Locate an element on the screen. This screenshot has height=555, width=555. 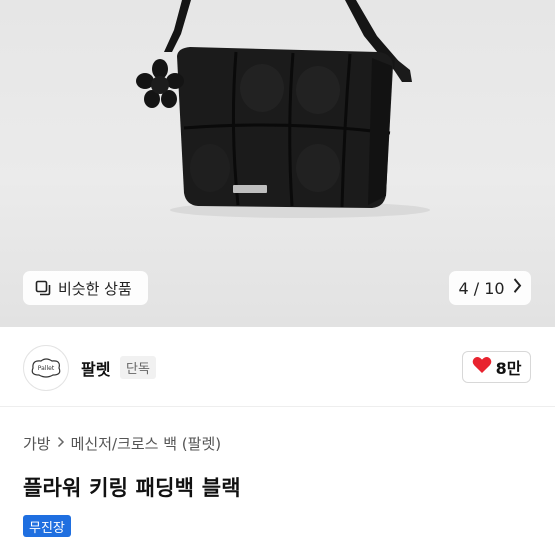
seller-logo-icon: Pallet is located at coordinates (46, 368).